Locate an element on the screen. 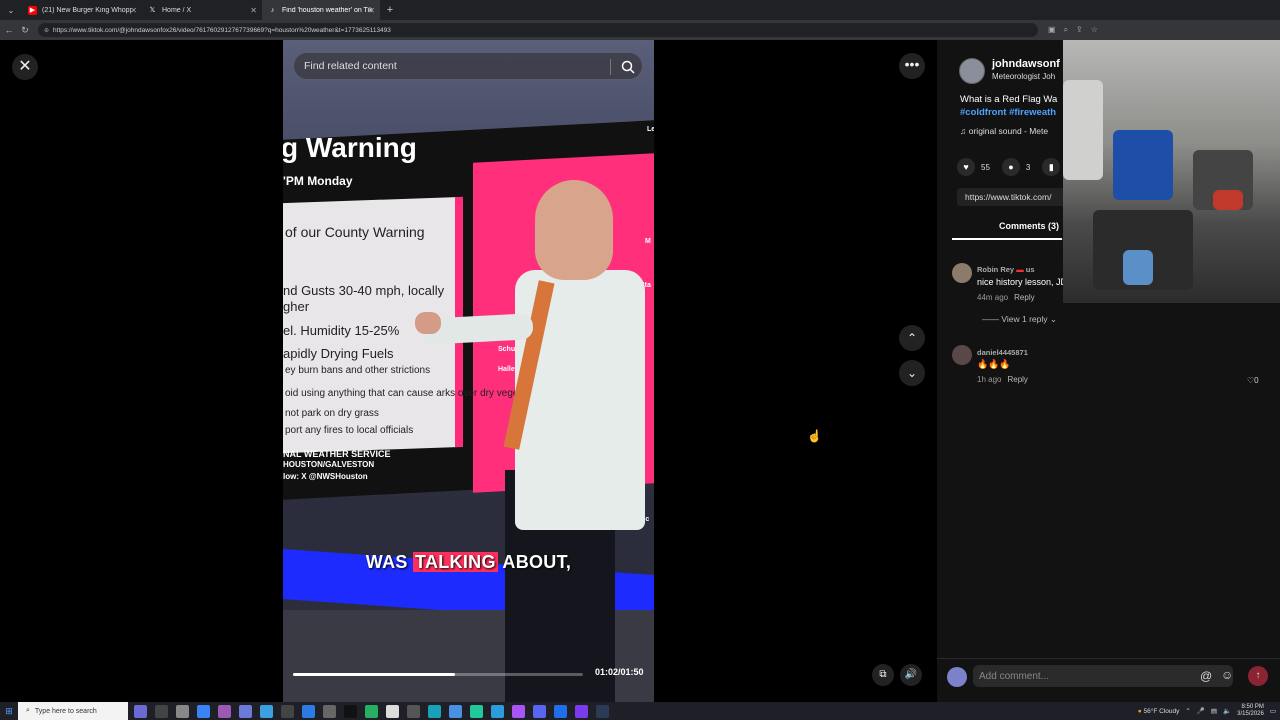 This screenshot has height=720, width=1280. network-icon: ▤ is located at coordinates (1214, 711).